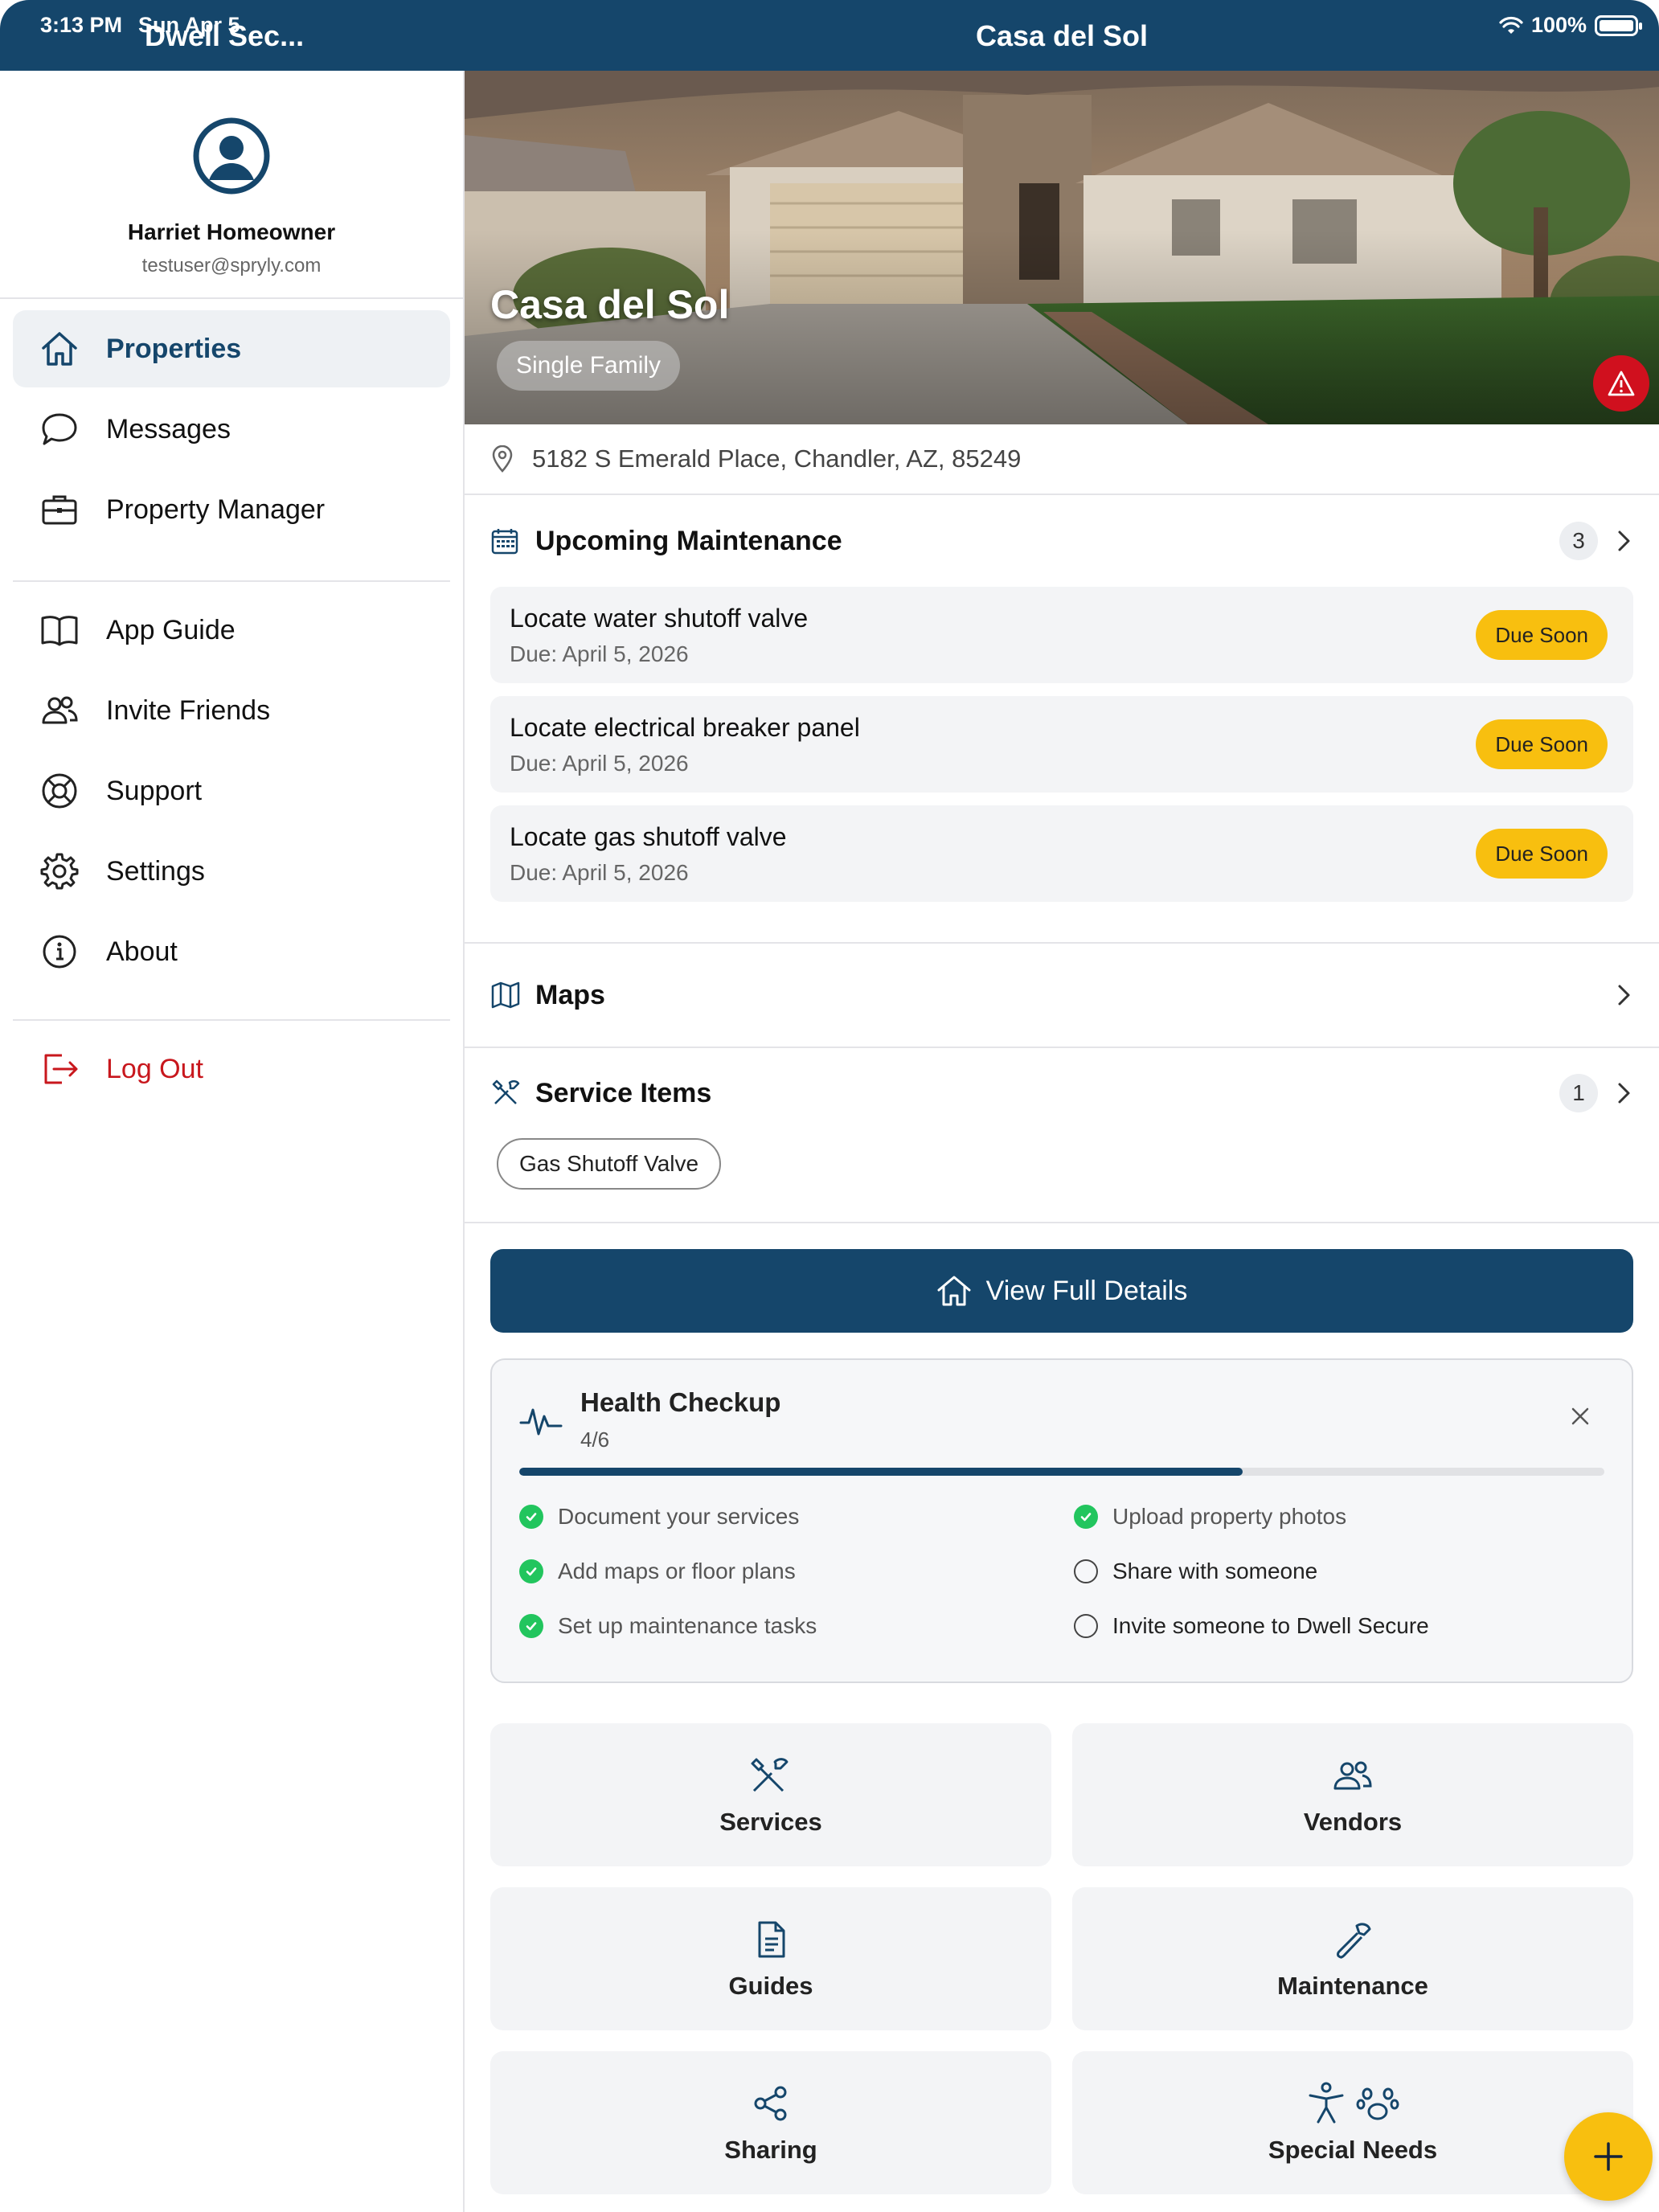 Image resolution: width=1659 pixels, height=2212 pixels. I want to click on accessibility-icon, so click(1326, 2103).